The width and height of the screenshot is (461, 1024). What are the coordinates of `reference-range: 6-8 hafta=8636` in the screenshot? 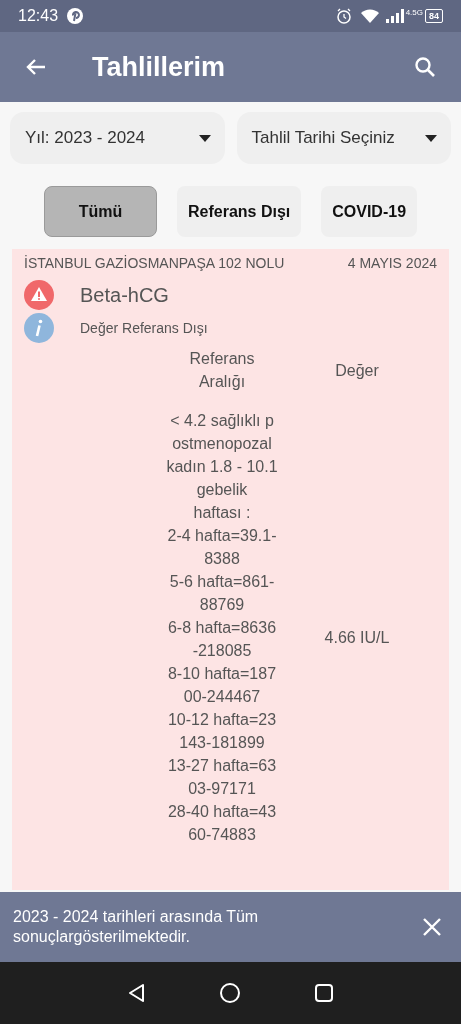 It's located at (222, 628).